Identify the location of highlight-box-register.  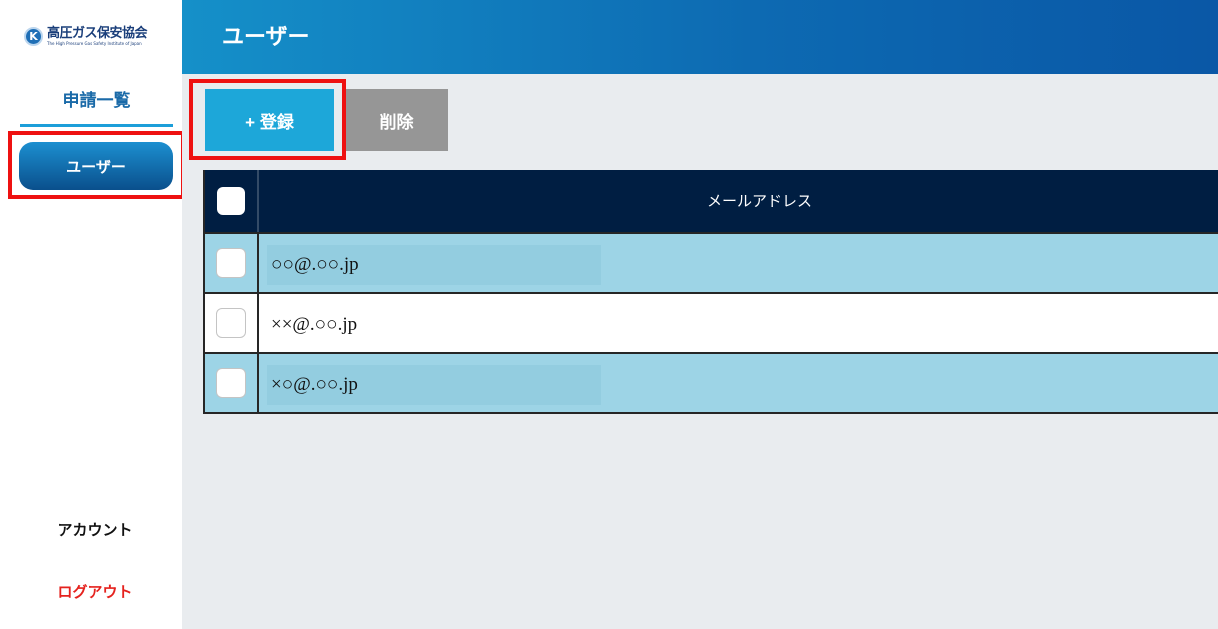
(267, 119).